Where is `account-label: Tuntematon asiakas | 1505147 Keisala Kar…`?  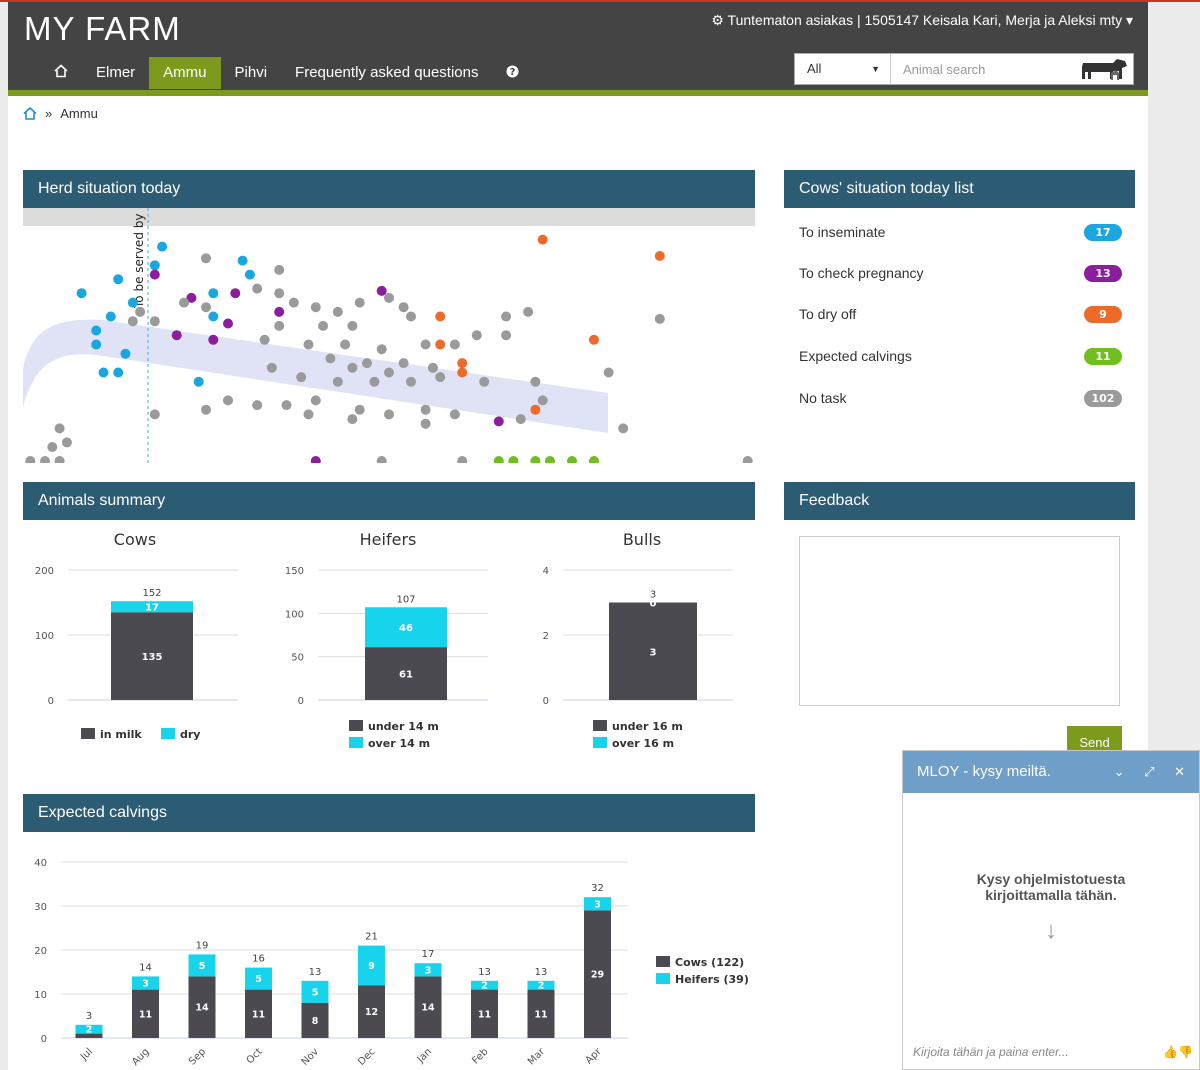 account-label: Tuntematon asiakas | 1505147 Keisala Kar… is located at coordinates (930, 20).